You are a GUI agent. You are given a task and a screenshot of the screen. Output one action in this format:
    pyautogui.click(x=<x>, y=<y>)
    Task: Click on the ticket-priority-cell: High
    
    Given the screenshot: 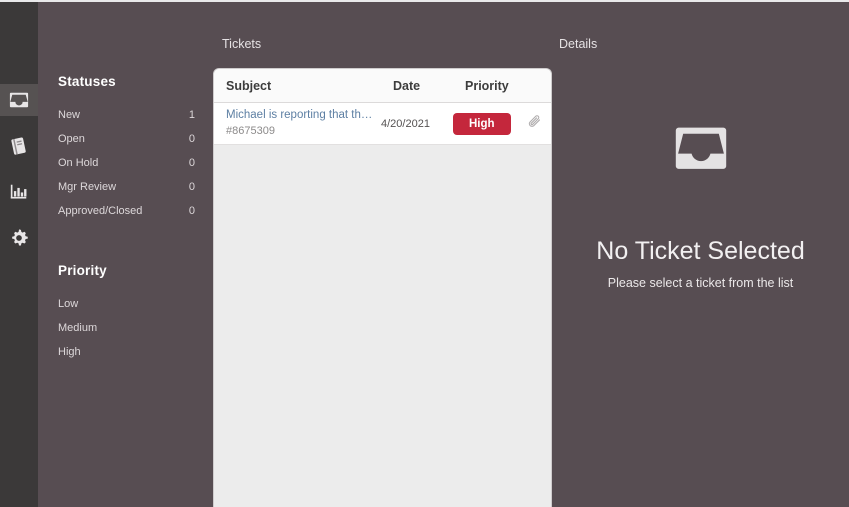 What is the action you would take?
    pyautogui.click(x=487, y=123)
    